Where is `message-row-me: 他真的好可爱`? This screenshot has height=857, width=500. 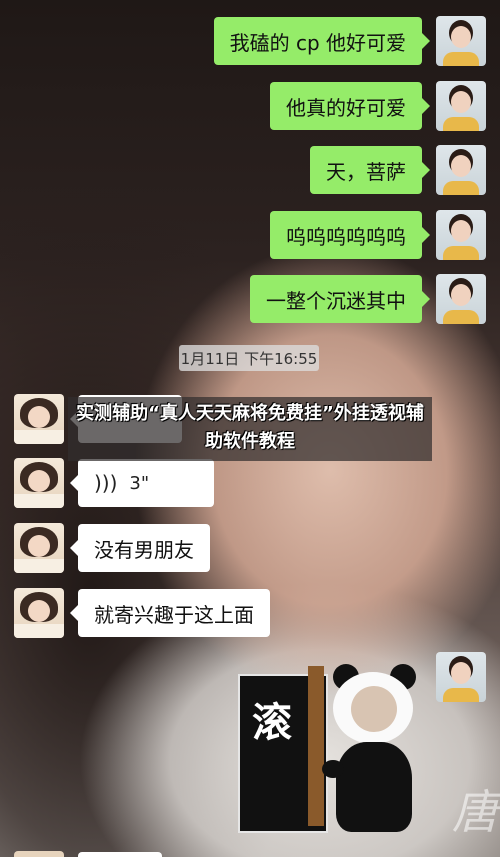 message-row-me: 他真的好可爱 is located at coordinates (378, 106).